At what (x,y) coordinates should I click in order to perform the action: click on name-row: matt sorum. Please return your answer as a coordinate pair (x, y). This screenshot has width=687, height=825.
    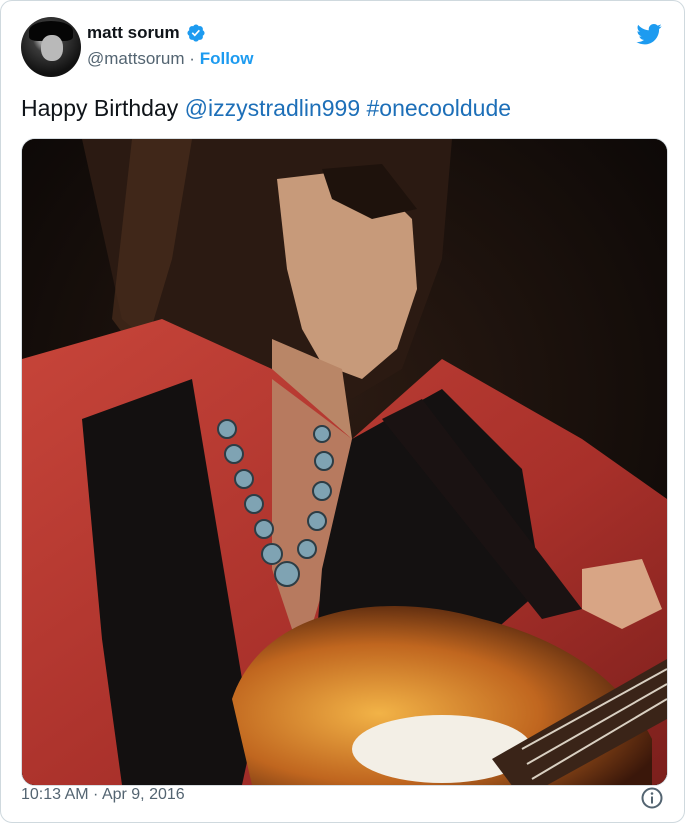
    Looking at the image, I should click on (170, 33).